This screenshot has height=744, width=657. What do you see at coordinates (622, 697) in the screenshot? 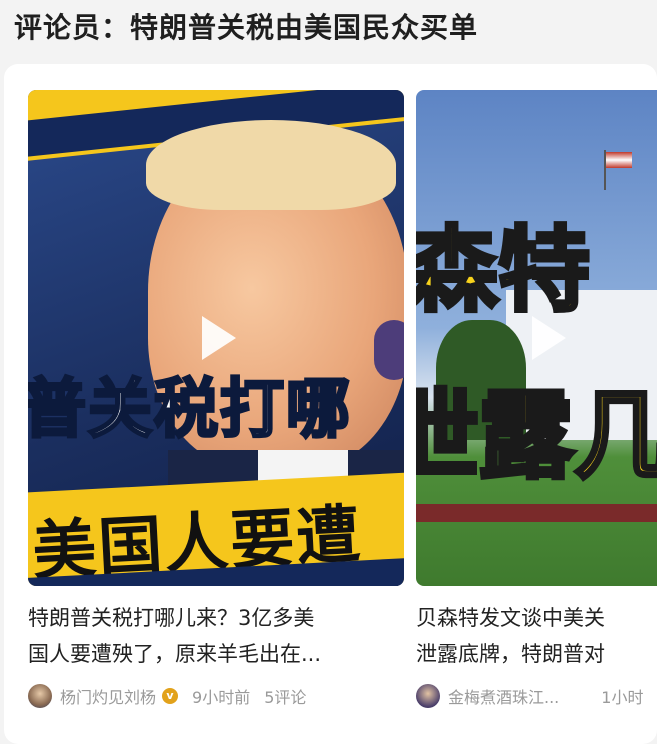
I see `publish-time: 1小时` at bounding box center [622, 697].